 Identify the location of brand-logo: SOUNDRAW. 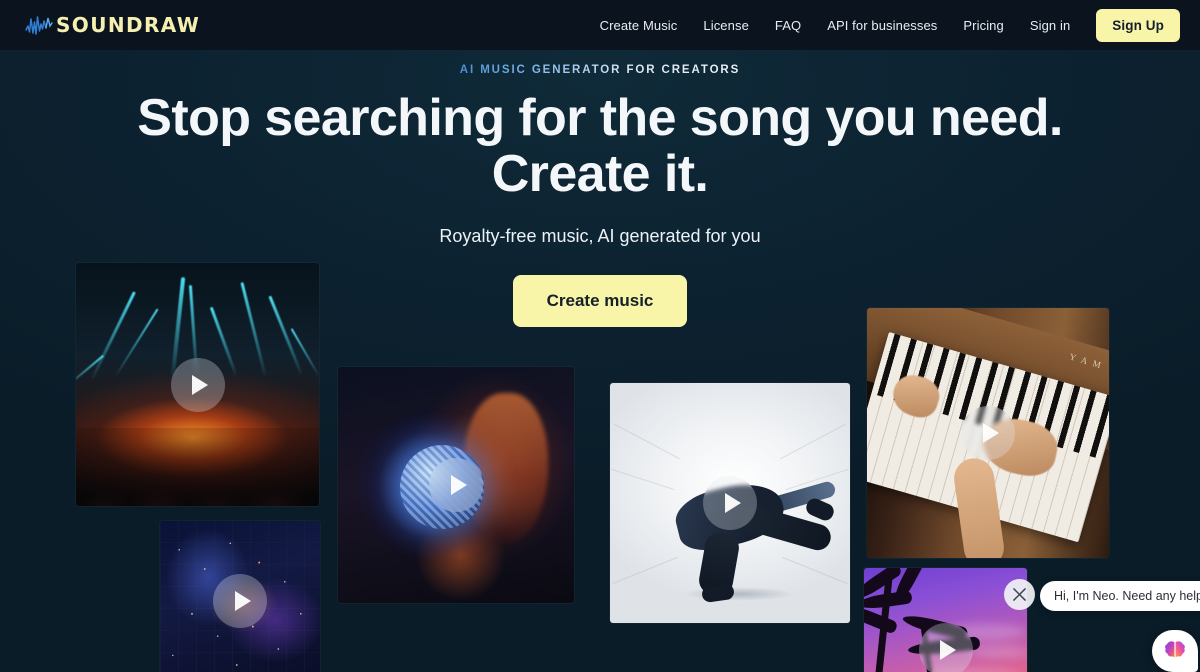
(112, 25).